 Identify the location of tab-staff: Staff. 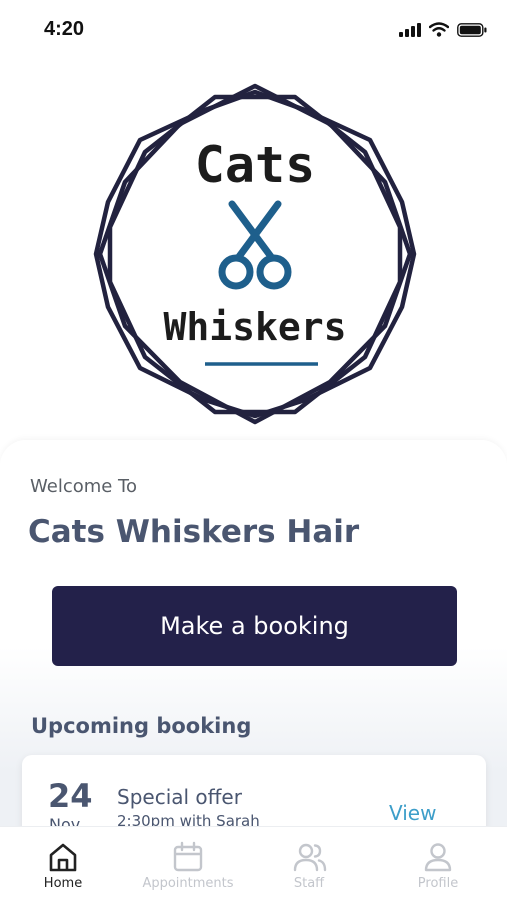
(309, 864).